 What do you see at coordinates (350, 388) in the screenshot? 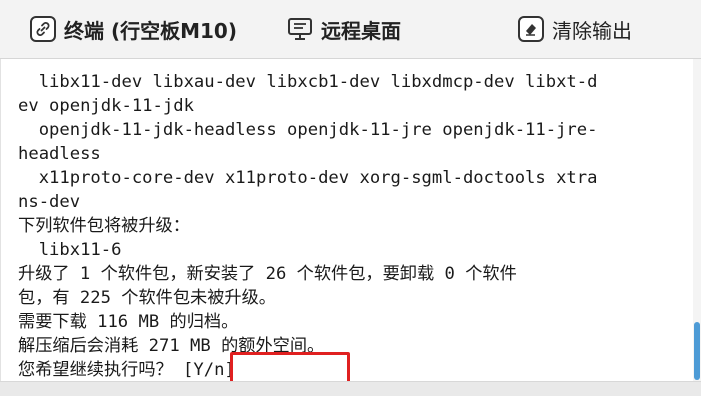
I see `panel-bottom-edge` at bounding box center [350, 388].